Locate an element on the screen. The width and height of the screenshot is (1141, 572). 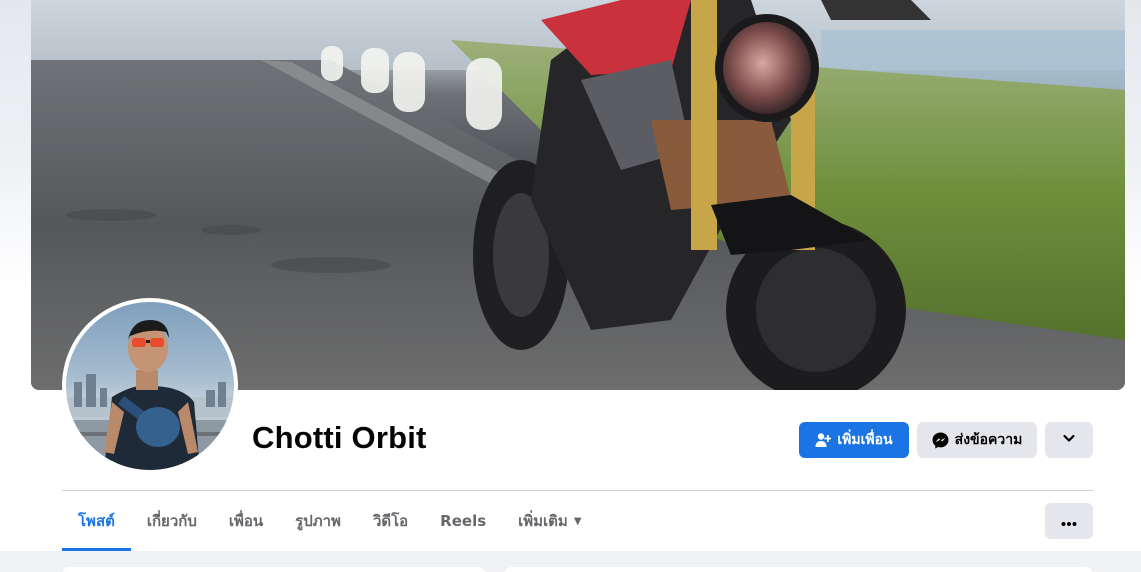
tab-label: เกี่ยวกับ is located at coordinates (171, 521).